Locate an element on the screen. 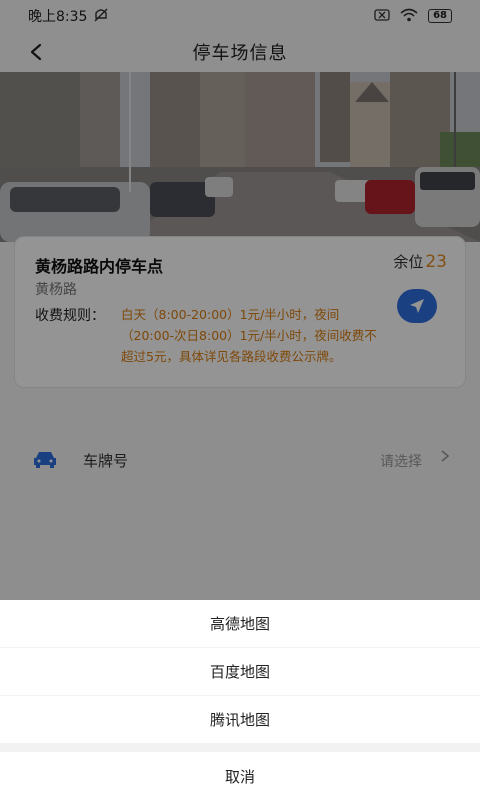 The image size is (480, 800). option-baidu-map: 百度地图 is located at coordinates (240, 671).